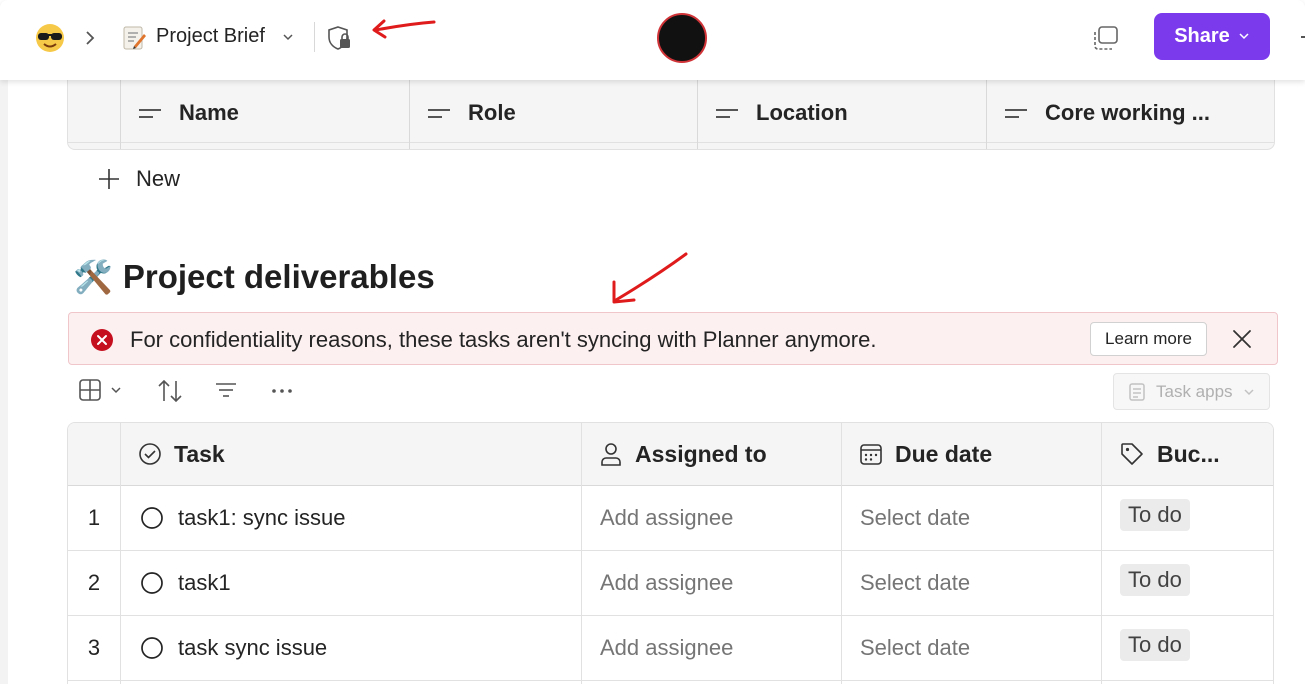 This screenshot has width=1305, height=684. What do you see at coordinates (492, 112) in the screenshot?
I see `column-label: Role` at bounding box center [492, 112].